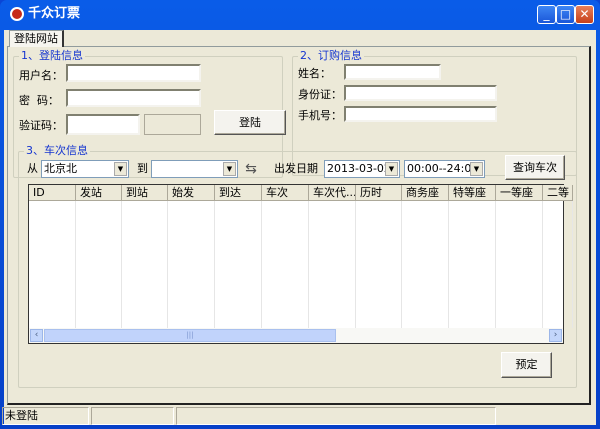  I want to click on login-info-legend: 1、登陆信息, so click(52, 55).